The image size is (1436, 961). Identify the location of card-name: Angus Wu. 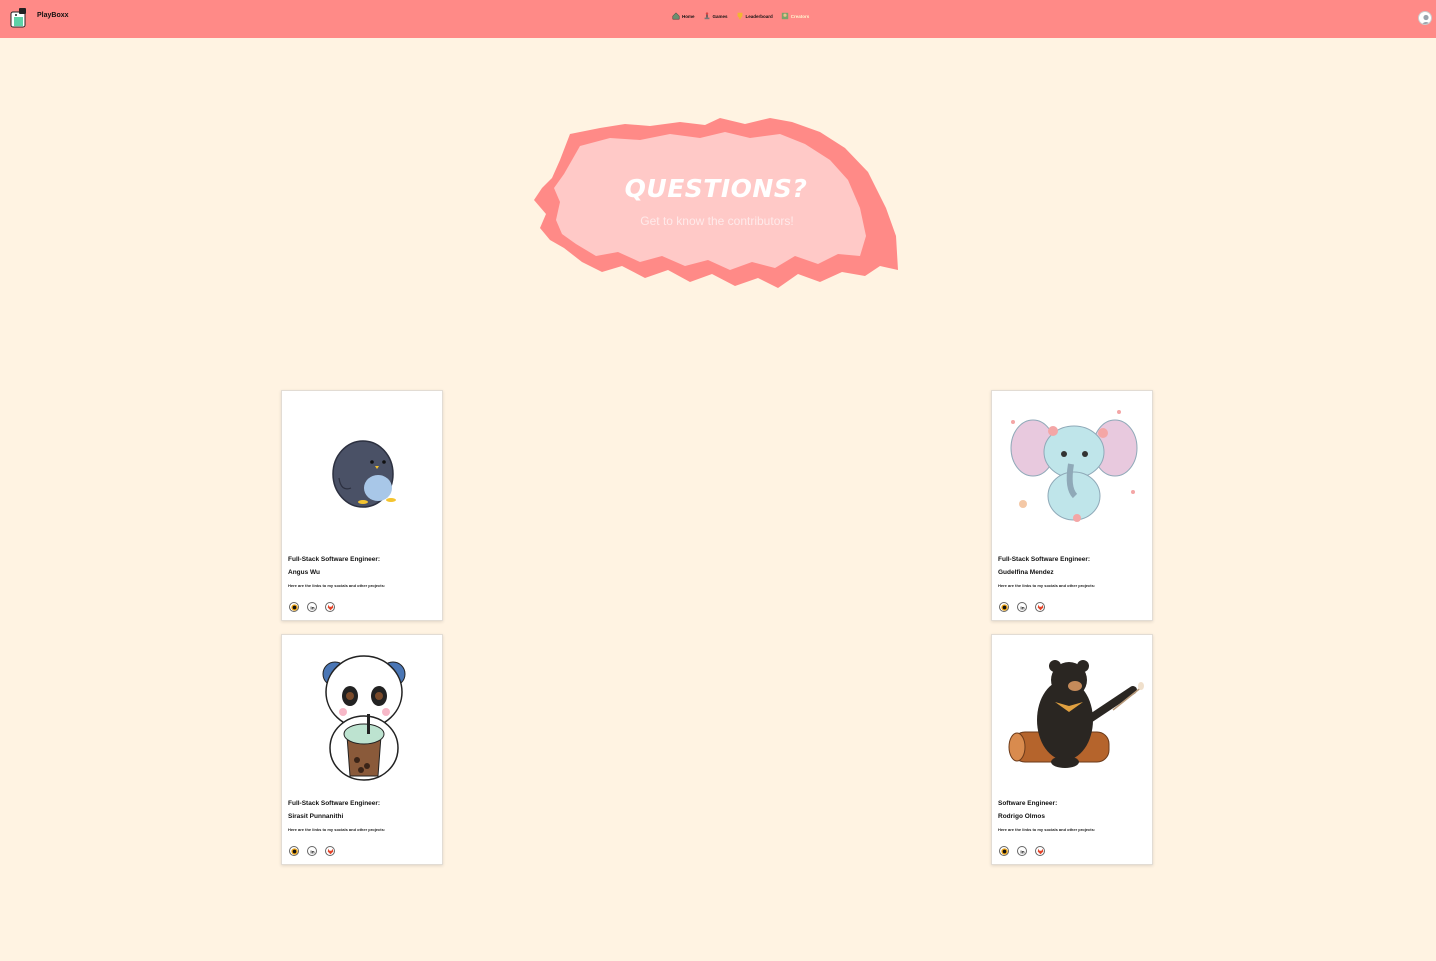
(304, 572).